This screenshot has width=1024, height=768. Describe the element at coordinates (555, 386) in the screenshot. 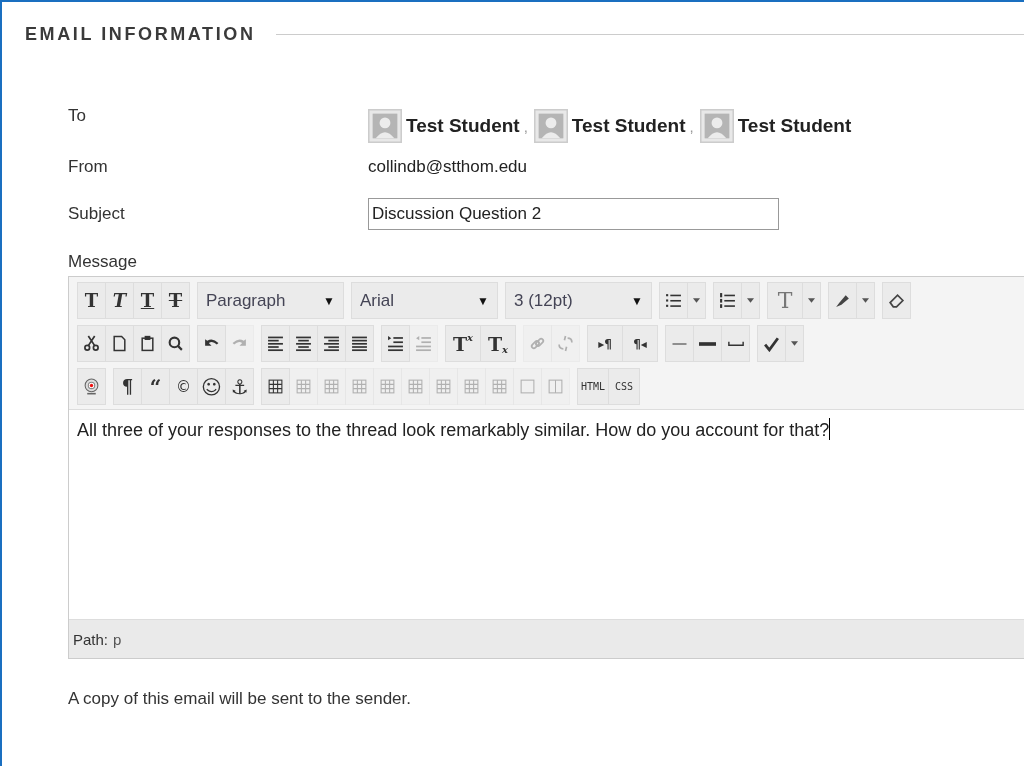

I see `split-cell-icon` at that location.